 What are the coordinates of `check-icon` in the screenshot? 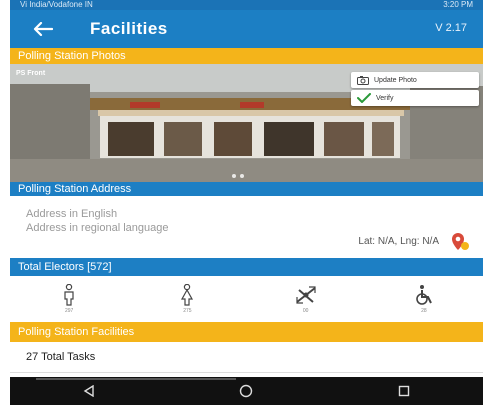 It's located at (364, 98).